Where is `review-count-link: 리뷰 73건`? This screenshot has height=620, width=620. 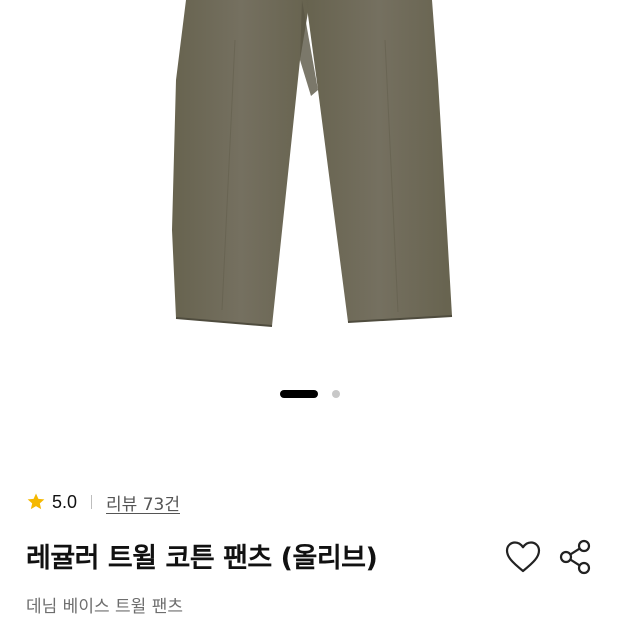 review-count-link: 리뷰 73건 is located at coordinates (143, 502).